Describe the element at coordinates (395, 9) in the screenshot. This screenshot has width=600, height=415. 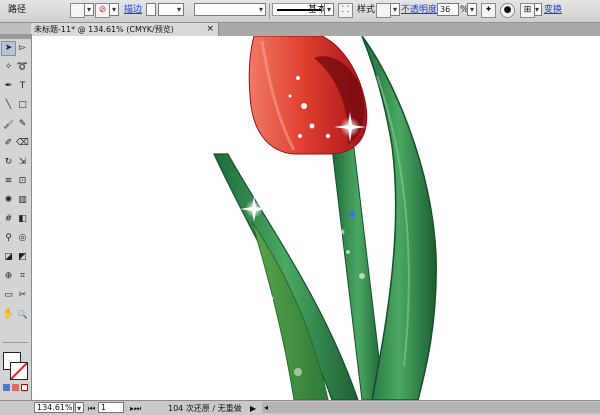
I see `graphic-style-dropdown` at that location.